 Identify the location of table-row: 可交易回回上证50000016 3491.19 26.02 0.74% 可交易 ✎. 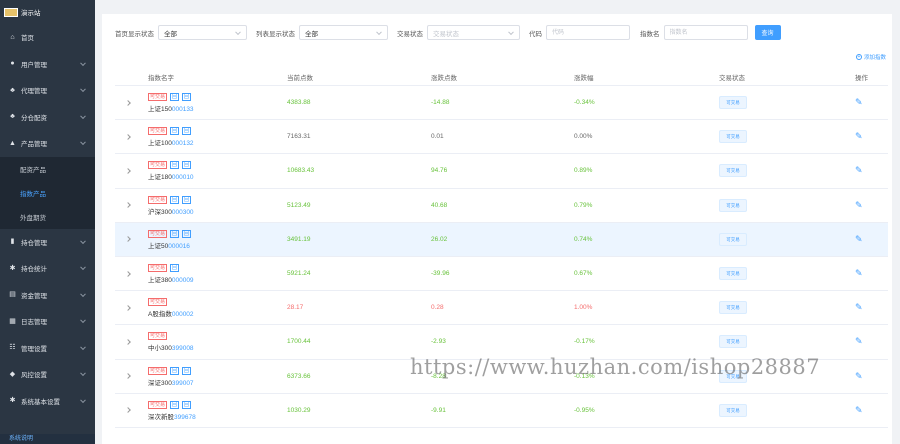
(501, 239).